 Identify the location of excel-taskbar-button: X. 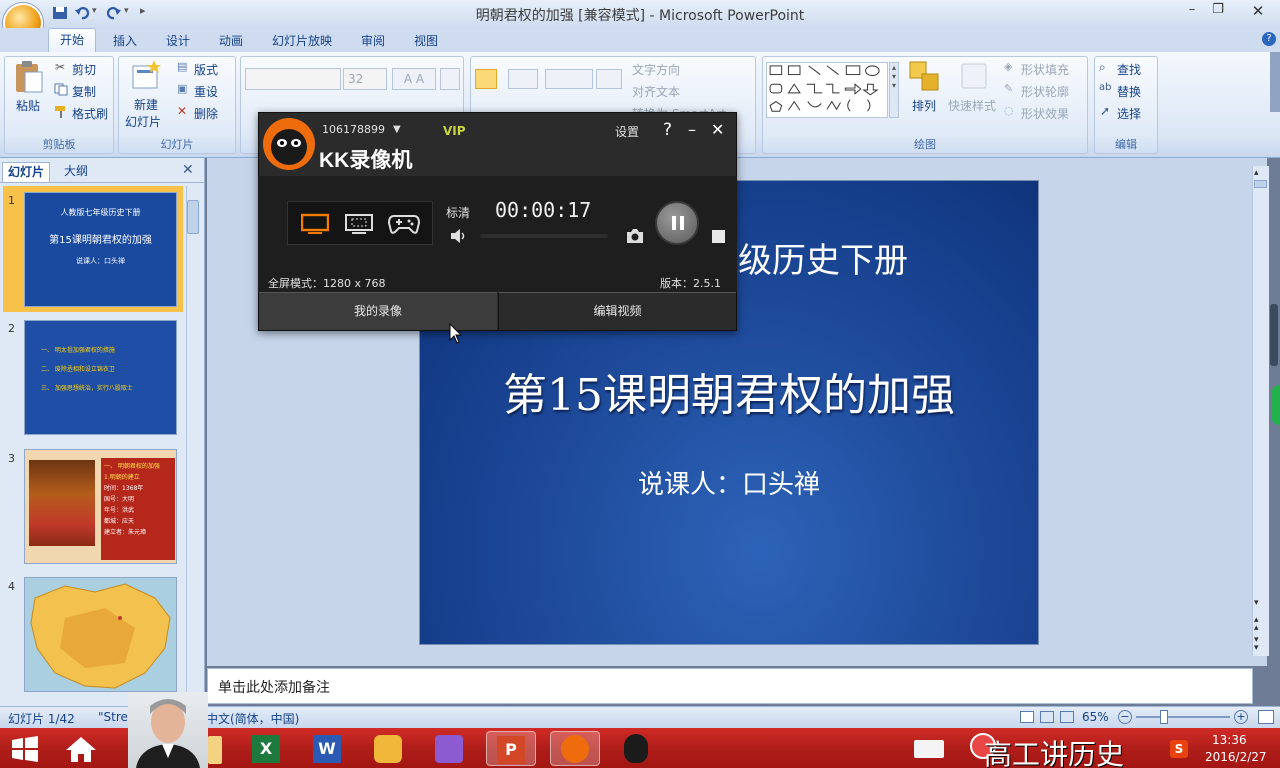
(267, 748).